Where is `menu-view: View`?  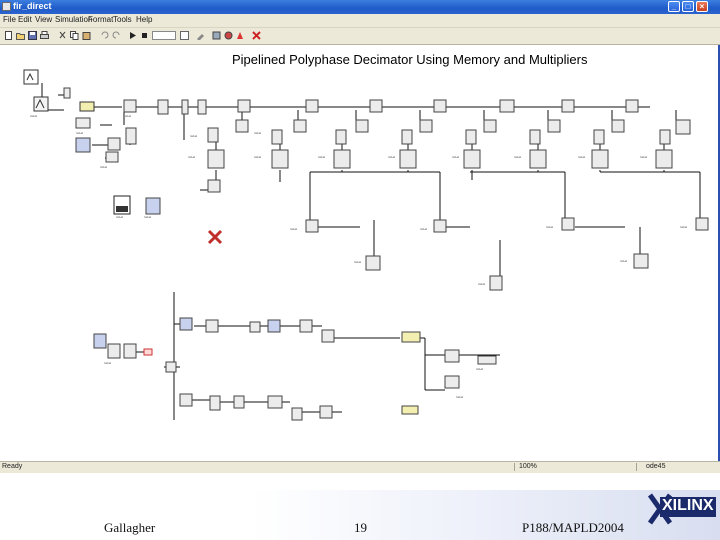
menu-view: View is located at coordinates (43, 19).